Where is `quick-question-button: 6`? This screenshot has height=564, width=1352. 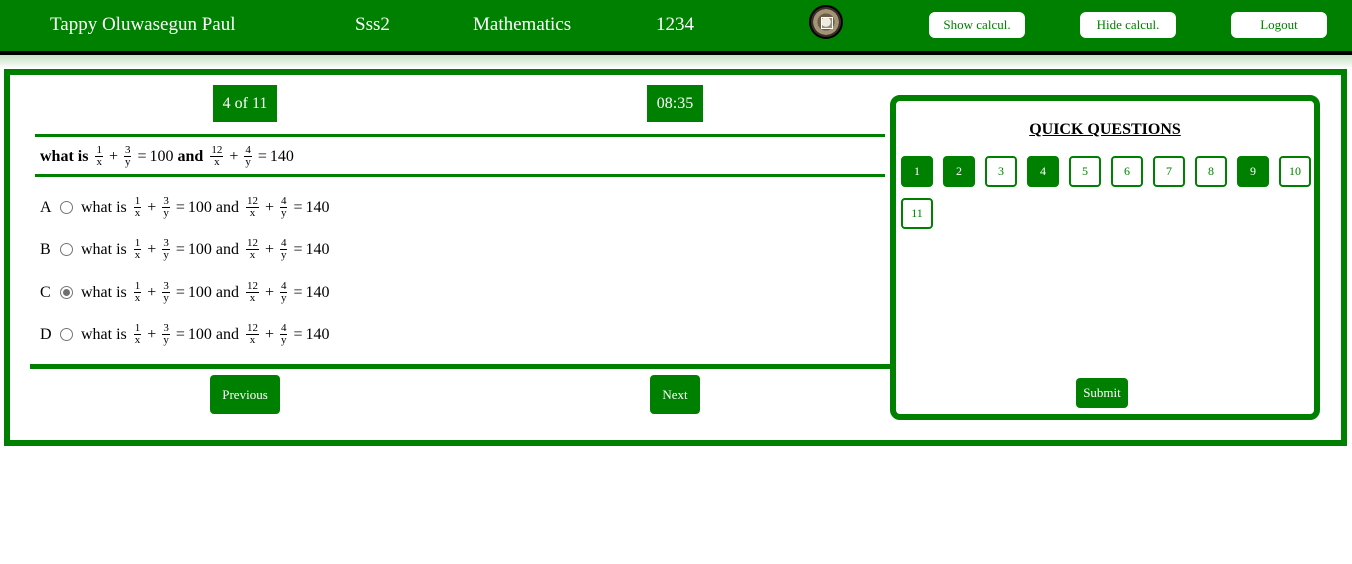 quick-question-button: 6 is located at coordinates (1127, 171).